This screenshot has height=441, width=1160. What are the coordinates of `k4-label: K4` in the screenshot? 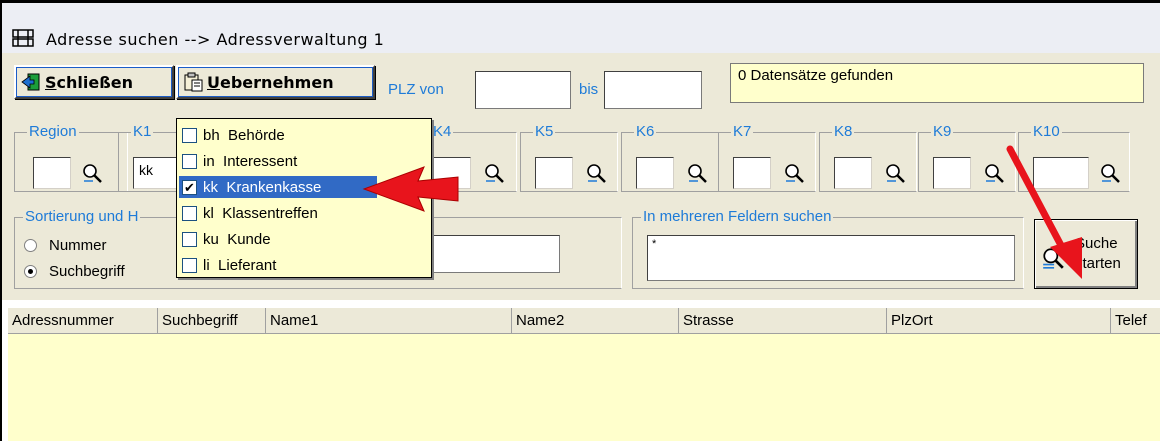 It's located at (442, 132).